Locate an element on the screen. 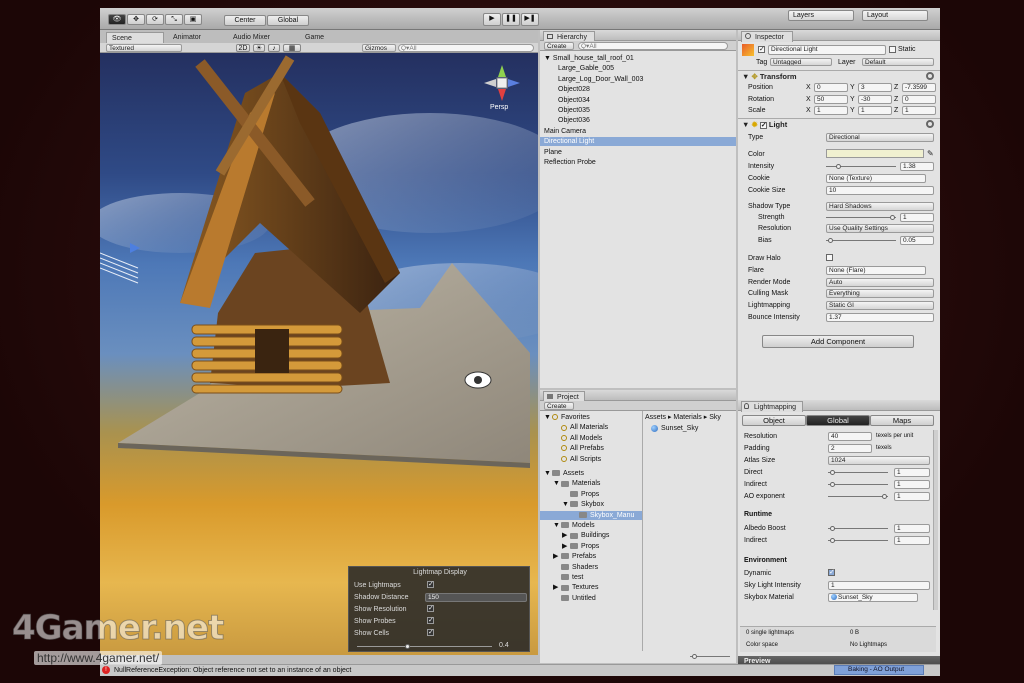 Image resolution: width=1024 pixels, height=683 pixels. lightmapping-dropdown: Static GI is located at coordinates (880, 305).